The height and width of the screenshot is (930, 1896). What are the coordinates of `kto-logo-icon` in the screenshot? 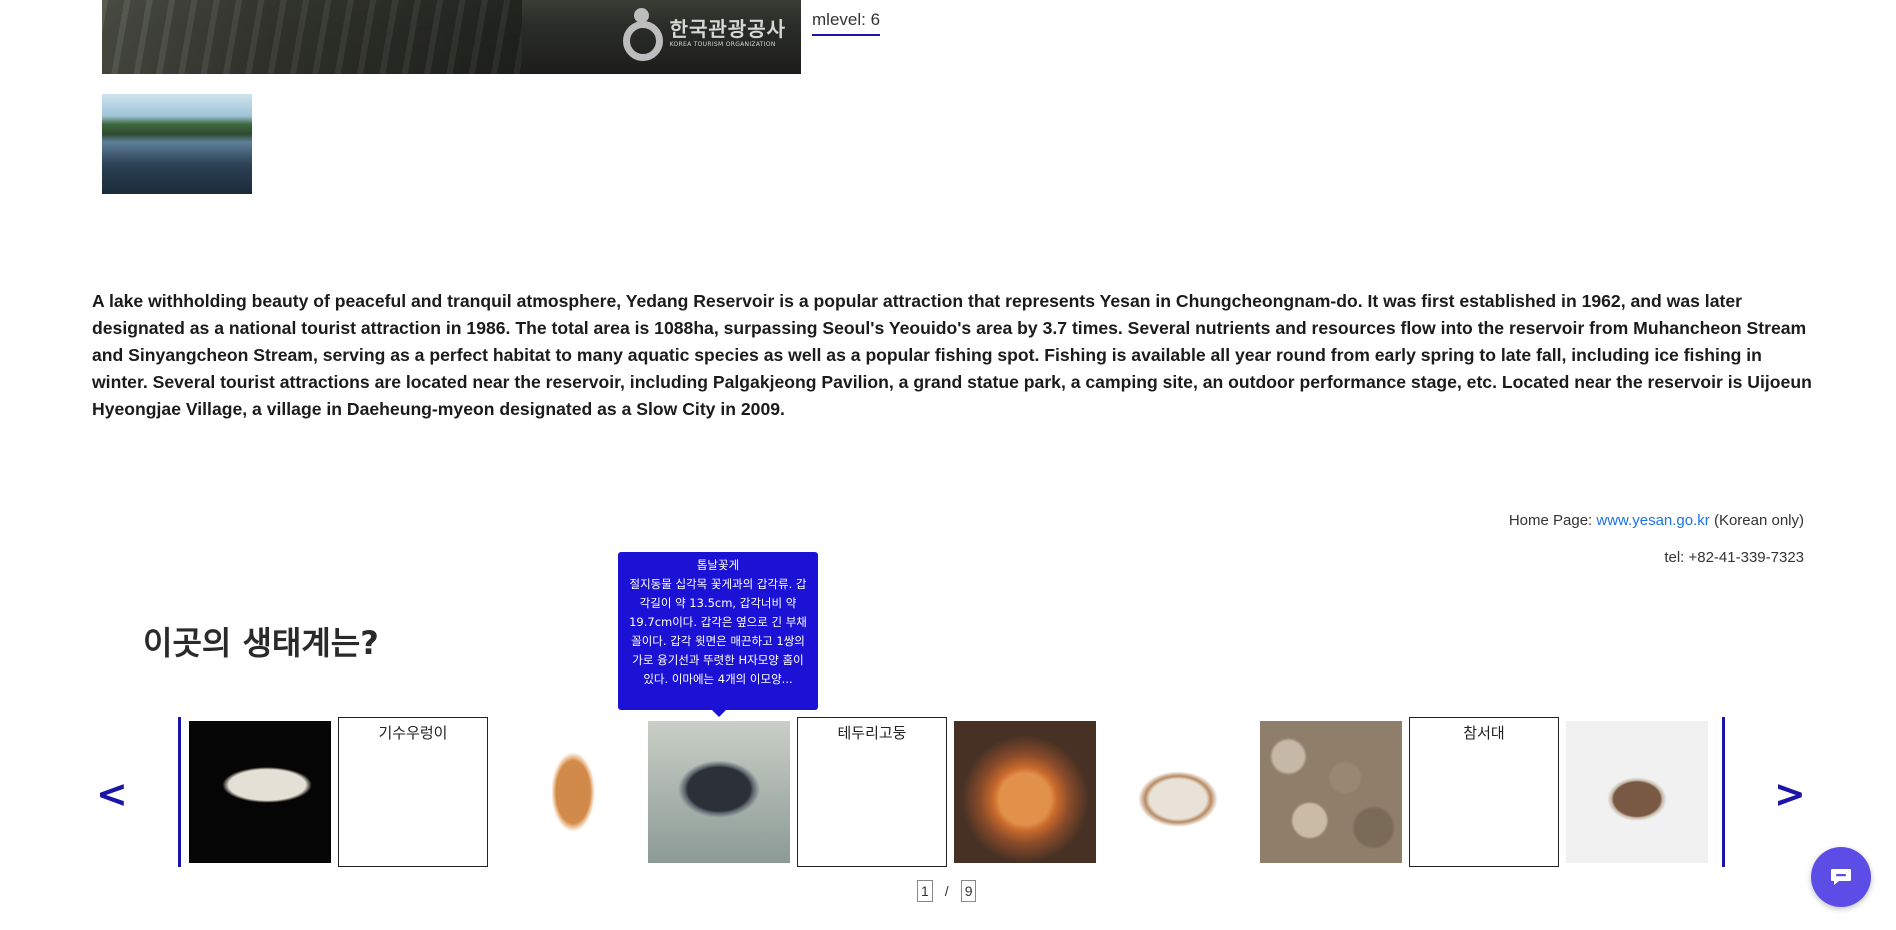 It's located at (642, 34).